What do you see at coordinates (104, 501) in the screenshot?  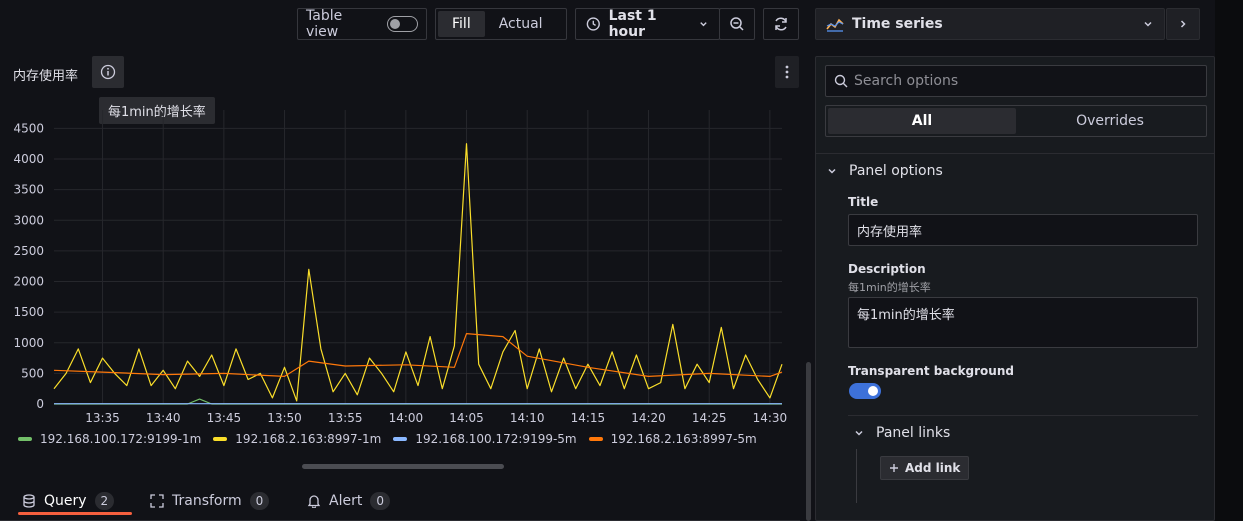 I see `tab-query-count: 2` at bounding box center [104, 501].